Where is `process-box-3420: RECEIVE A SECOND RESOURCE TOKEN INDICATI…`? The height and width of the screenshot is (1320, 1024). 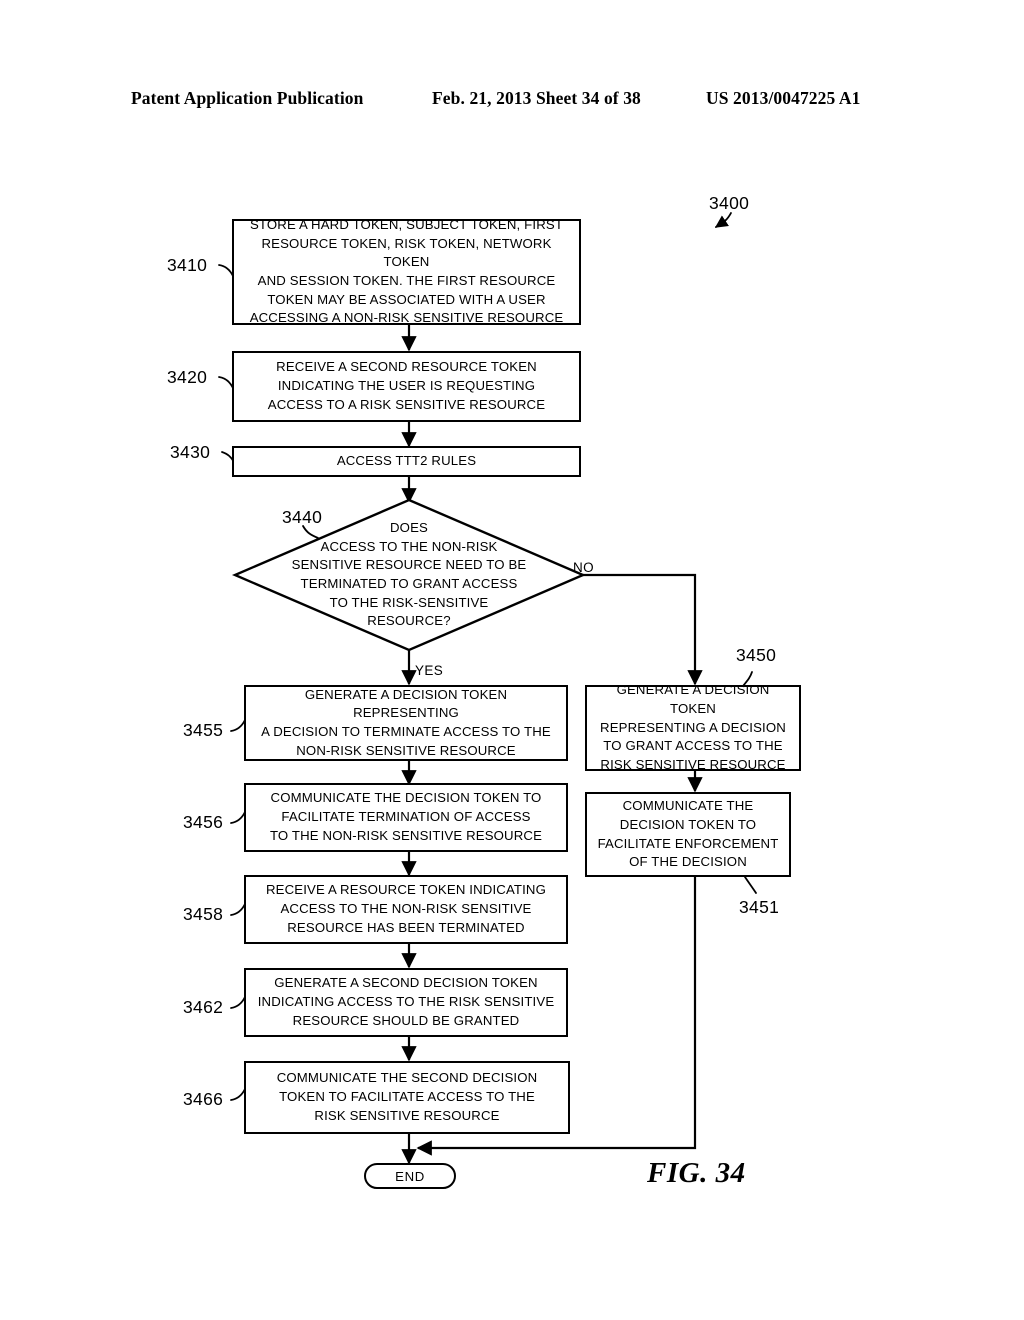 process-box-3420: RECEIVE A SECOND RESOURCE TOKEN INDICATI… is located at coordinates (406, 386).